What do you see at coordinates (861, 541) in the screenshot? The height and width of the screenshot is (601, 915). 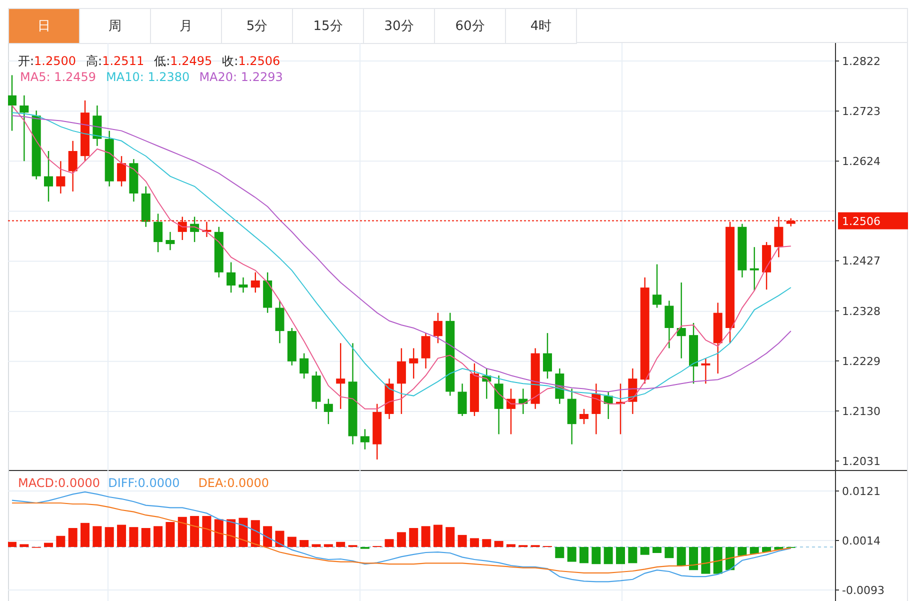 I see `axis-tick-label: 0.0014` at bounding box center [861, 541].